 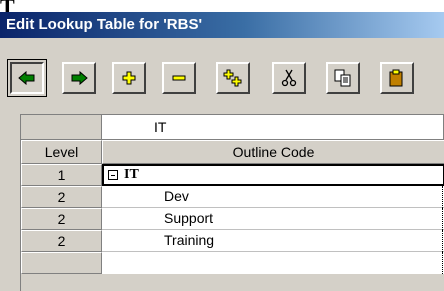 I want to click on table-row-empty, so click(x=232, y=263).